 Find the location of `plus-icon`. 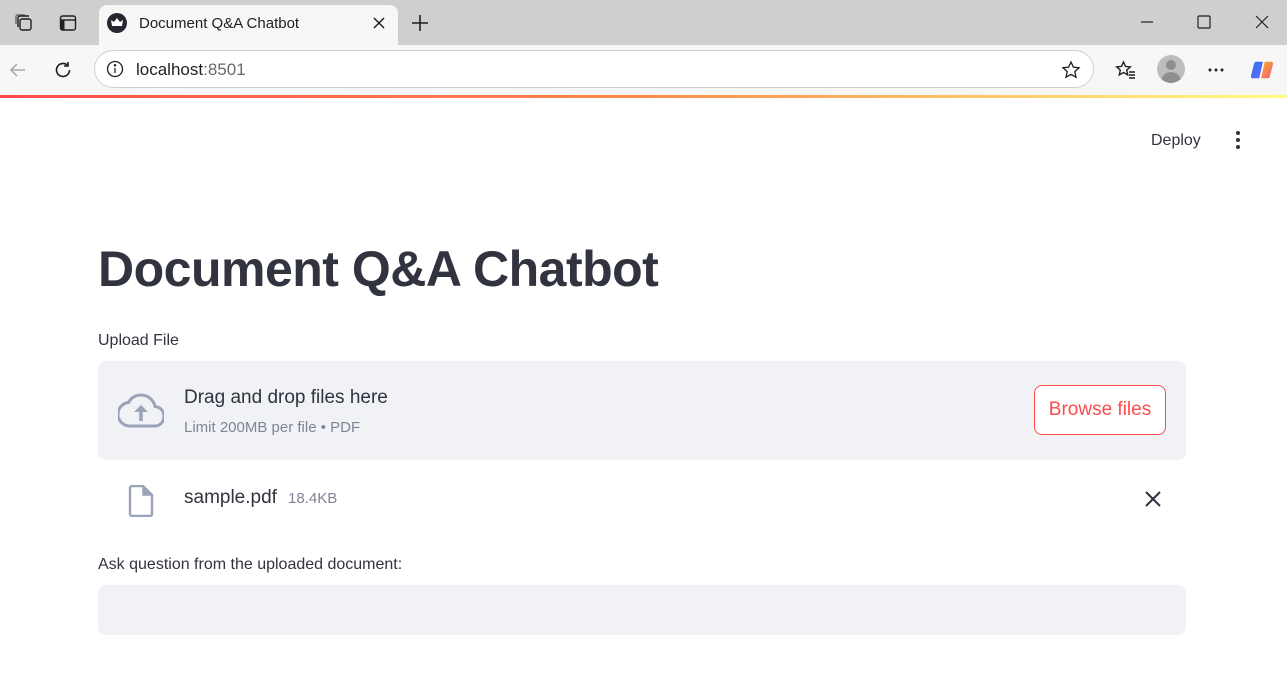

plus-icon is located at coordinates (420, 23).